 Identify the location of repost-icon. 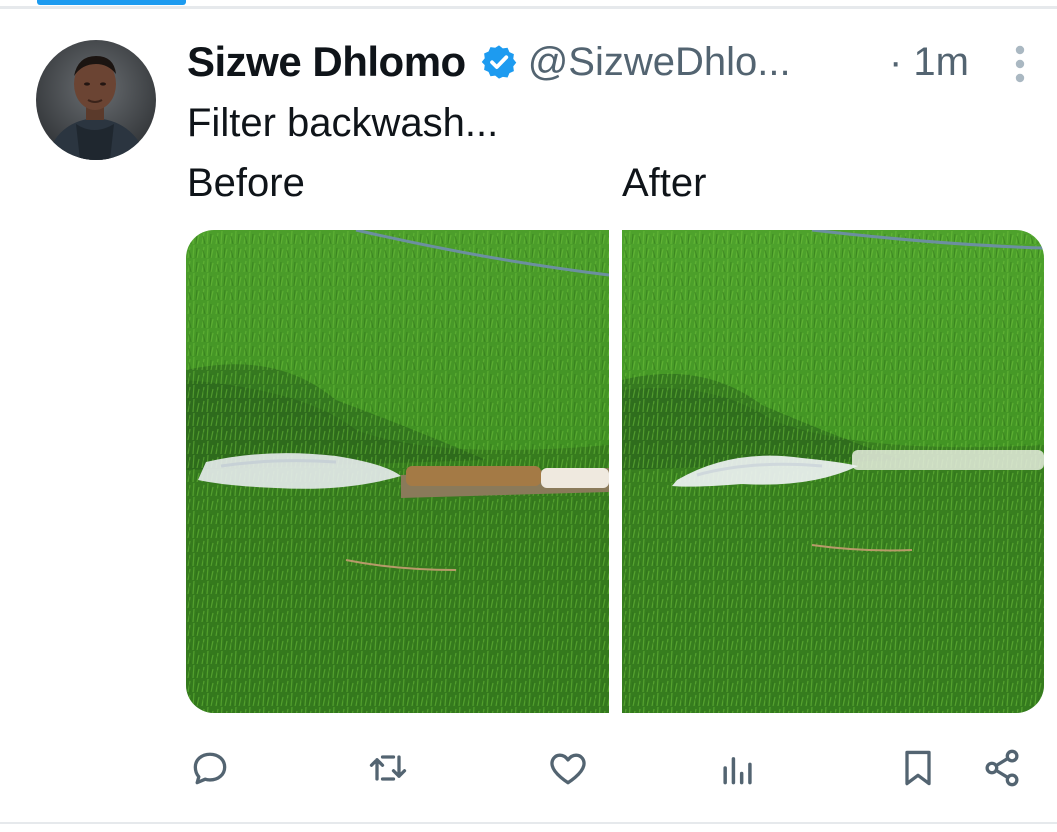
(388, 768).